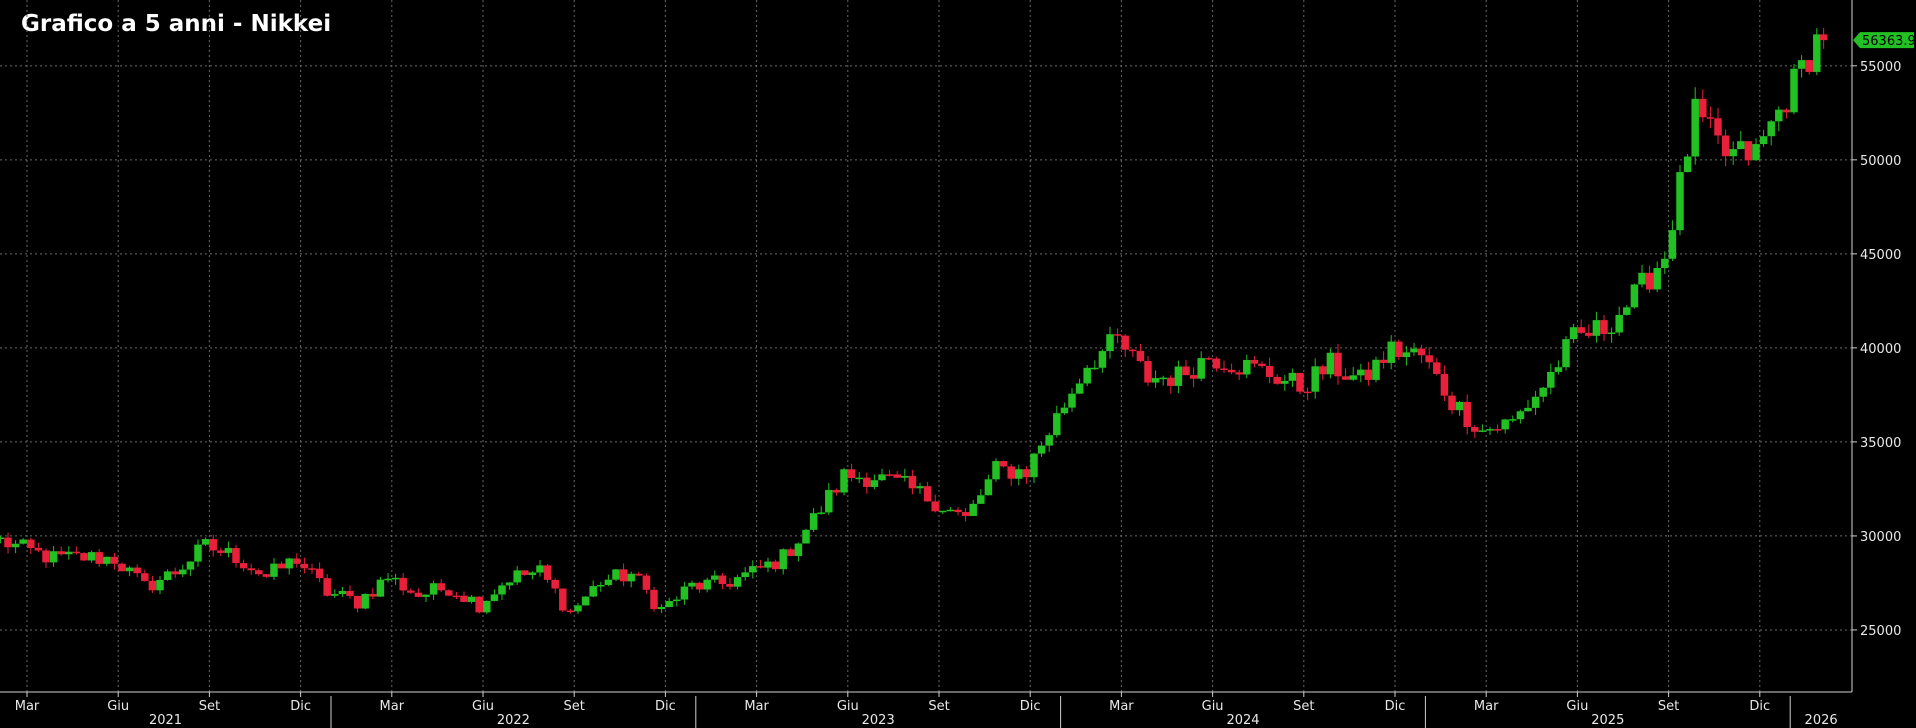 This screenshot has width=1916, height=728. Describe the element at coordinates (513, 720) in the screenshot. I see `x-tick-label-year: 2022` at that location.